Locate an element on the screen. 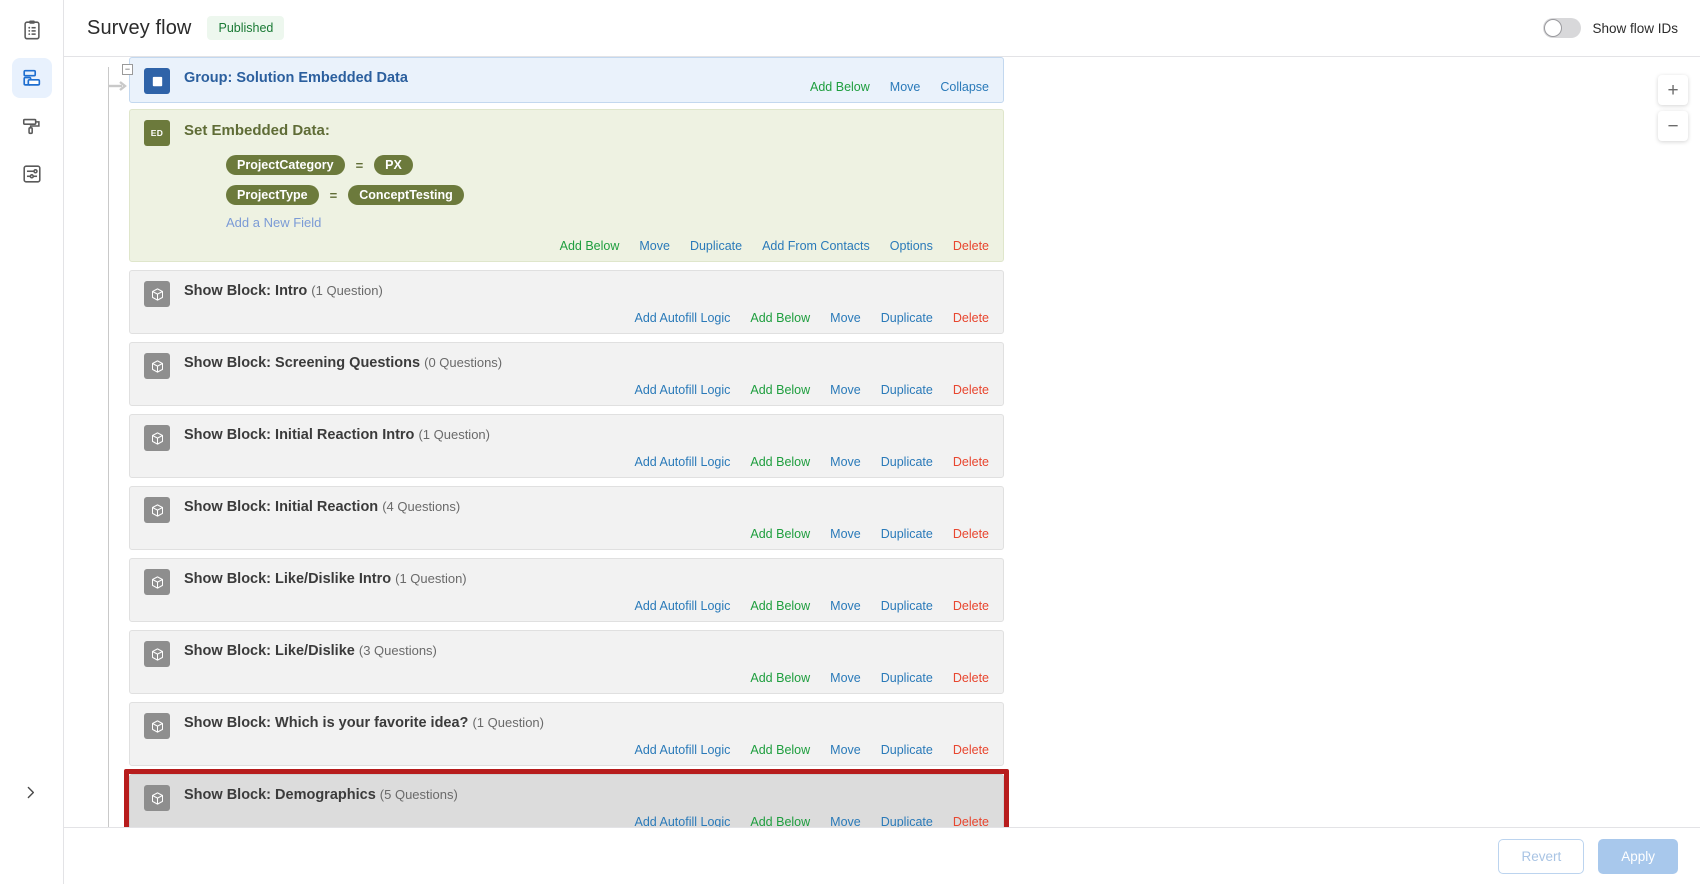 The height and width of the screenshot is (884, 1700). sidebar-item-survey-builder is located at coordinates (32, 30).